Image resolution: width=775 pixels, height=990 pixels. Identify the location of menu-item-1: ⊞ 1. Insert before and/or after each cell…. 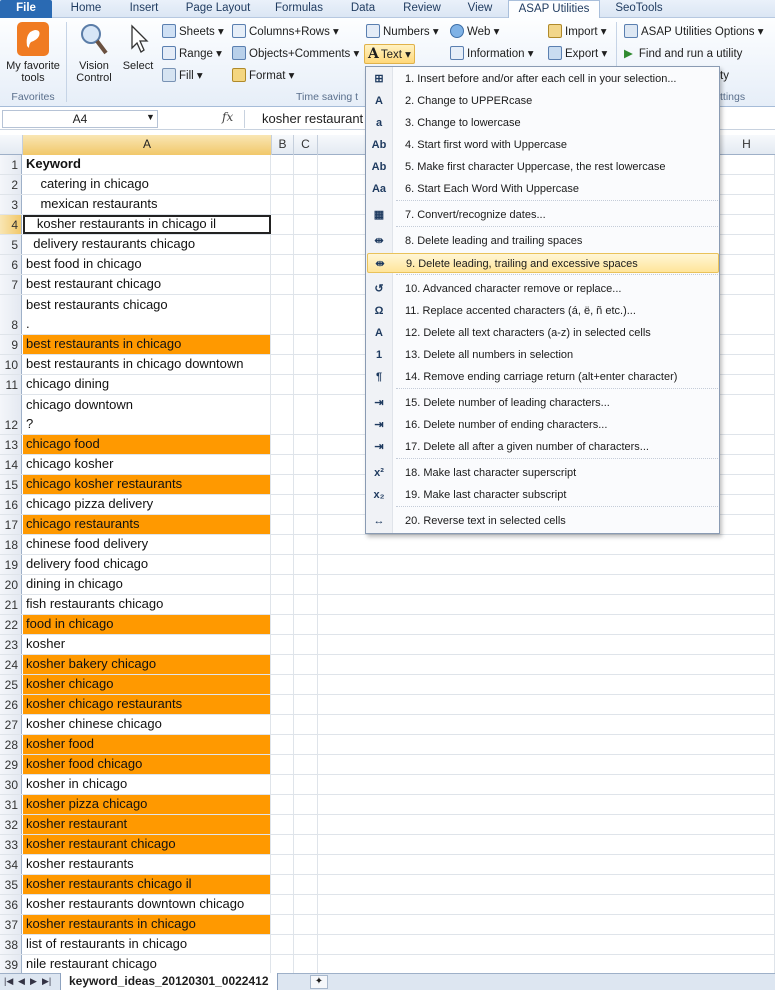
(543, 79).